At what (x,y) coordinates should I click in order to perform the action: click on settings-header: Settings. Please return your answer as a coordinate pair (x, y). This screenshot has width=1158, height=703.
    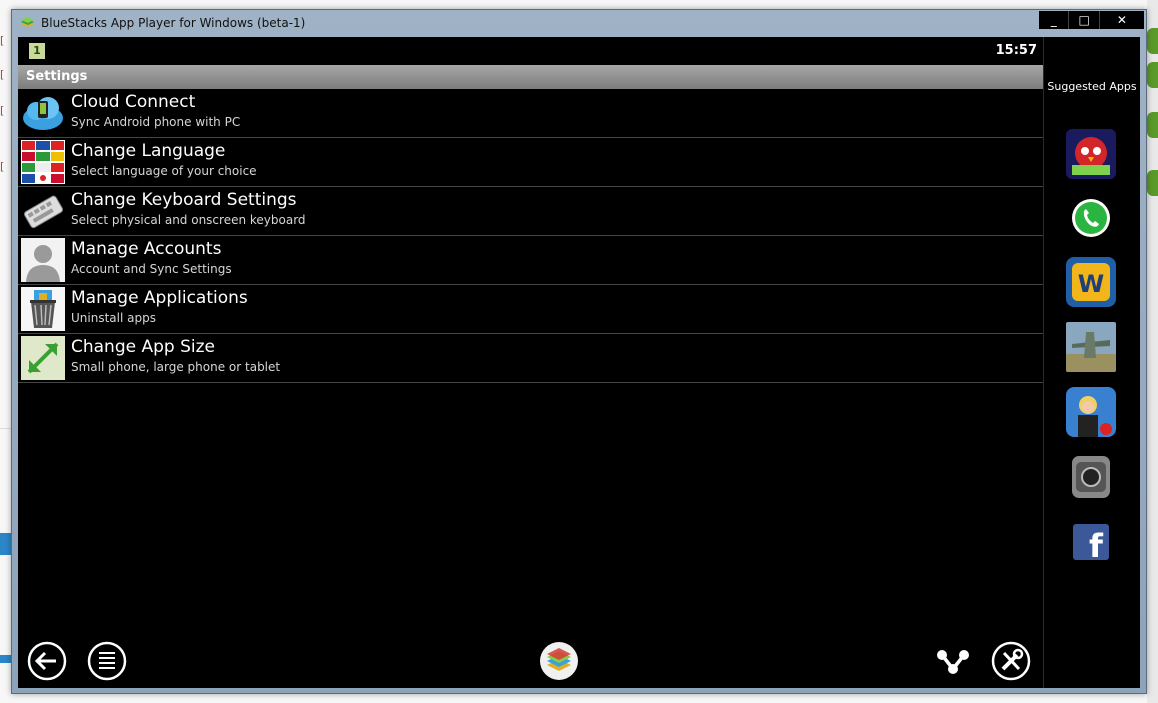
    Looking at the image, I should click on (530, 77).